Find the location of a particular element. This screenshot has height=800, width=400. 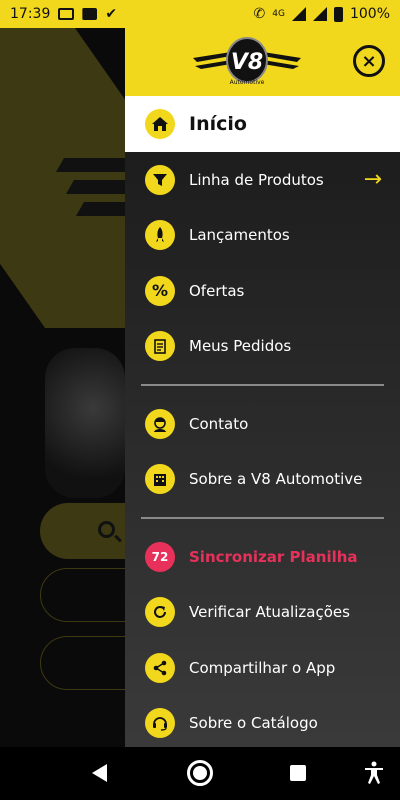

cell-signal-icon is located at coordinates (319, 14).